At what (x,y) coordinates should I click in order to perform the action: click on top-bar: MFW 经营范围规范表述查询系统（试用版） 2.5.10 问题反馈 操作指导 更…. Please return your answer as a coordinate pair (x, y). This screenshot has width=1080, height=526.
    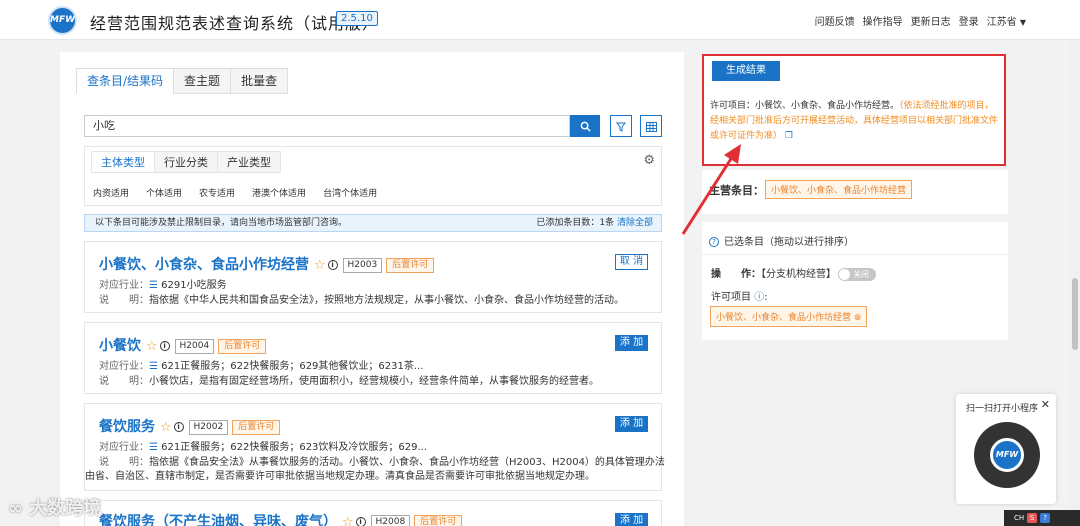
    Looking at the image, I should click on (540, 20).